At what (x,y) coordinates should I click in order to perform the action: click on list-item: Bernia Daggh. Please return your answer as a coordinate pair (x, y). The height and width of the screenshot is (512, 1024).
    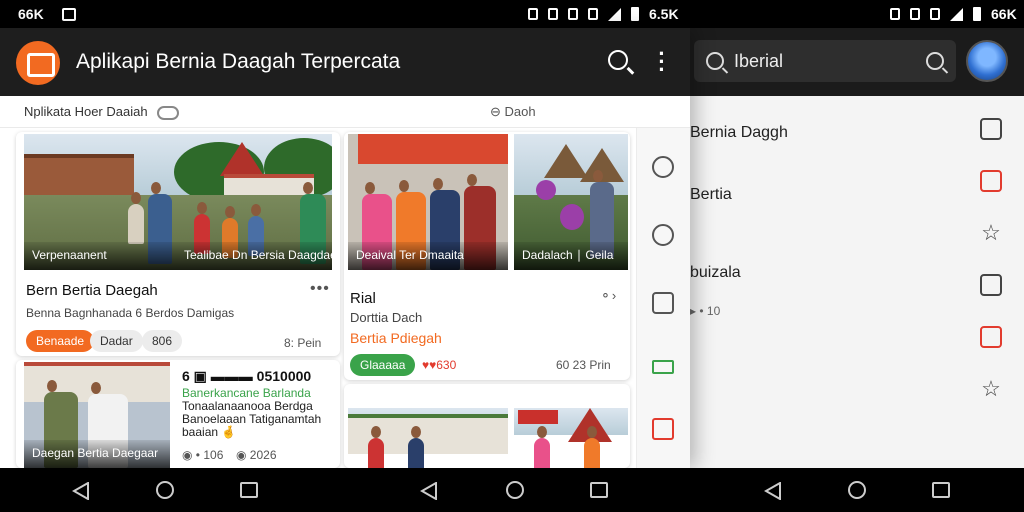
    Looking at the image, I should click on (739, 133).